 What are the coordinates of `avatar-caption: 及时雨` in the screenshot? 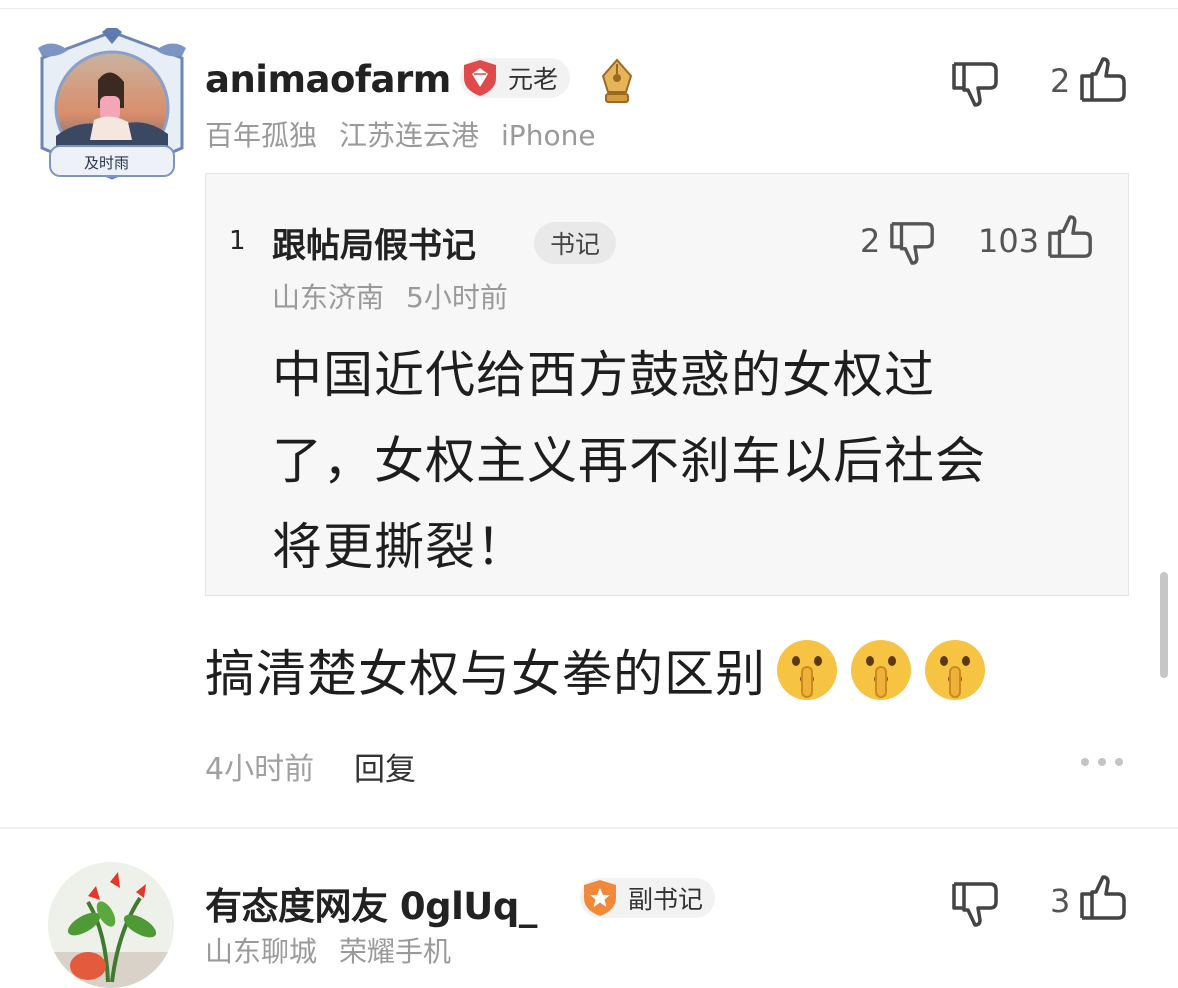 It's located at (106, 163).